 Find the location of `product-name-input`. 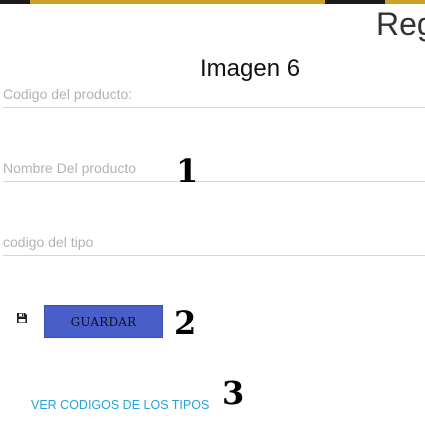

product-name-input is located at coordinates (214, 168).